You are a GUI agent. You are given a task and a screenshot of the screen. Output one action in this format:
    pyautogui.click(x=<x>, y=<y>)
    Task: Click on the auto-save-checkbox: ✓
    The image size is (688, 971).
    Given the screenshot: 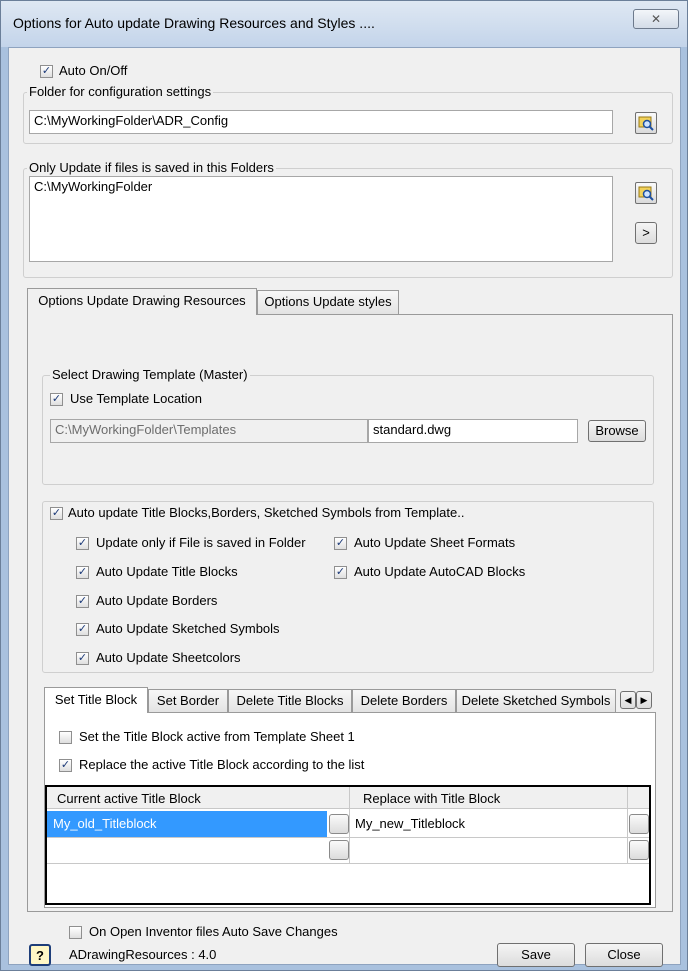 What is the action you would take?
    pyautogui.click(x=75, y=932)
    